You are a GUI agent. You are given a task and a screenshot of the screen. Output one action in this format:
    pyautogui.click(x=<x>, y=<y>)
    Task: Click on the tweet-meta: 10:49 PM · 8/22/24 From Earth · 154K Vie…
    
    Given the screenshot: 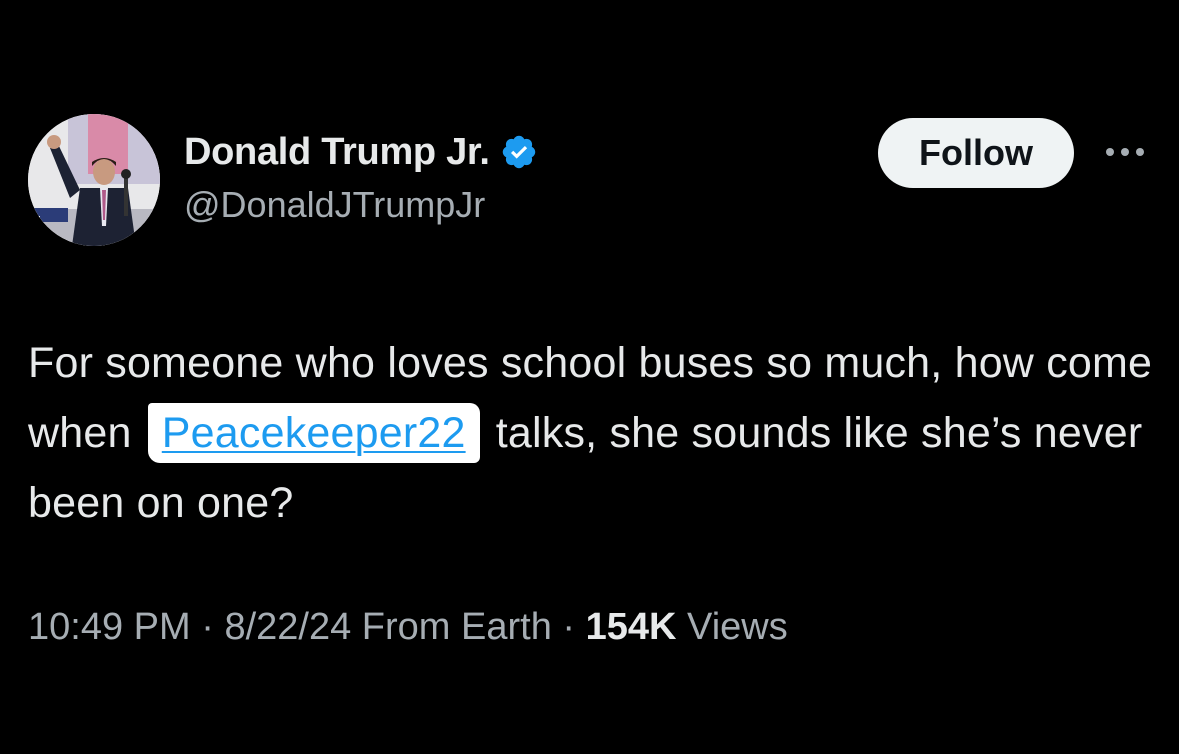 What is the action you would take?
    pyautogui.click(x=408, y=627)
    